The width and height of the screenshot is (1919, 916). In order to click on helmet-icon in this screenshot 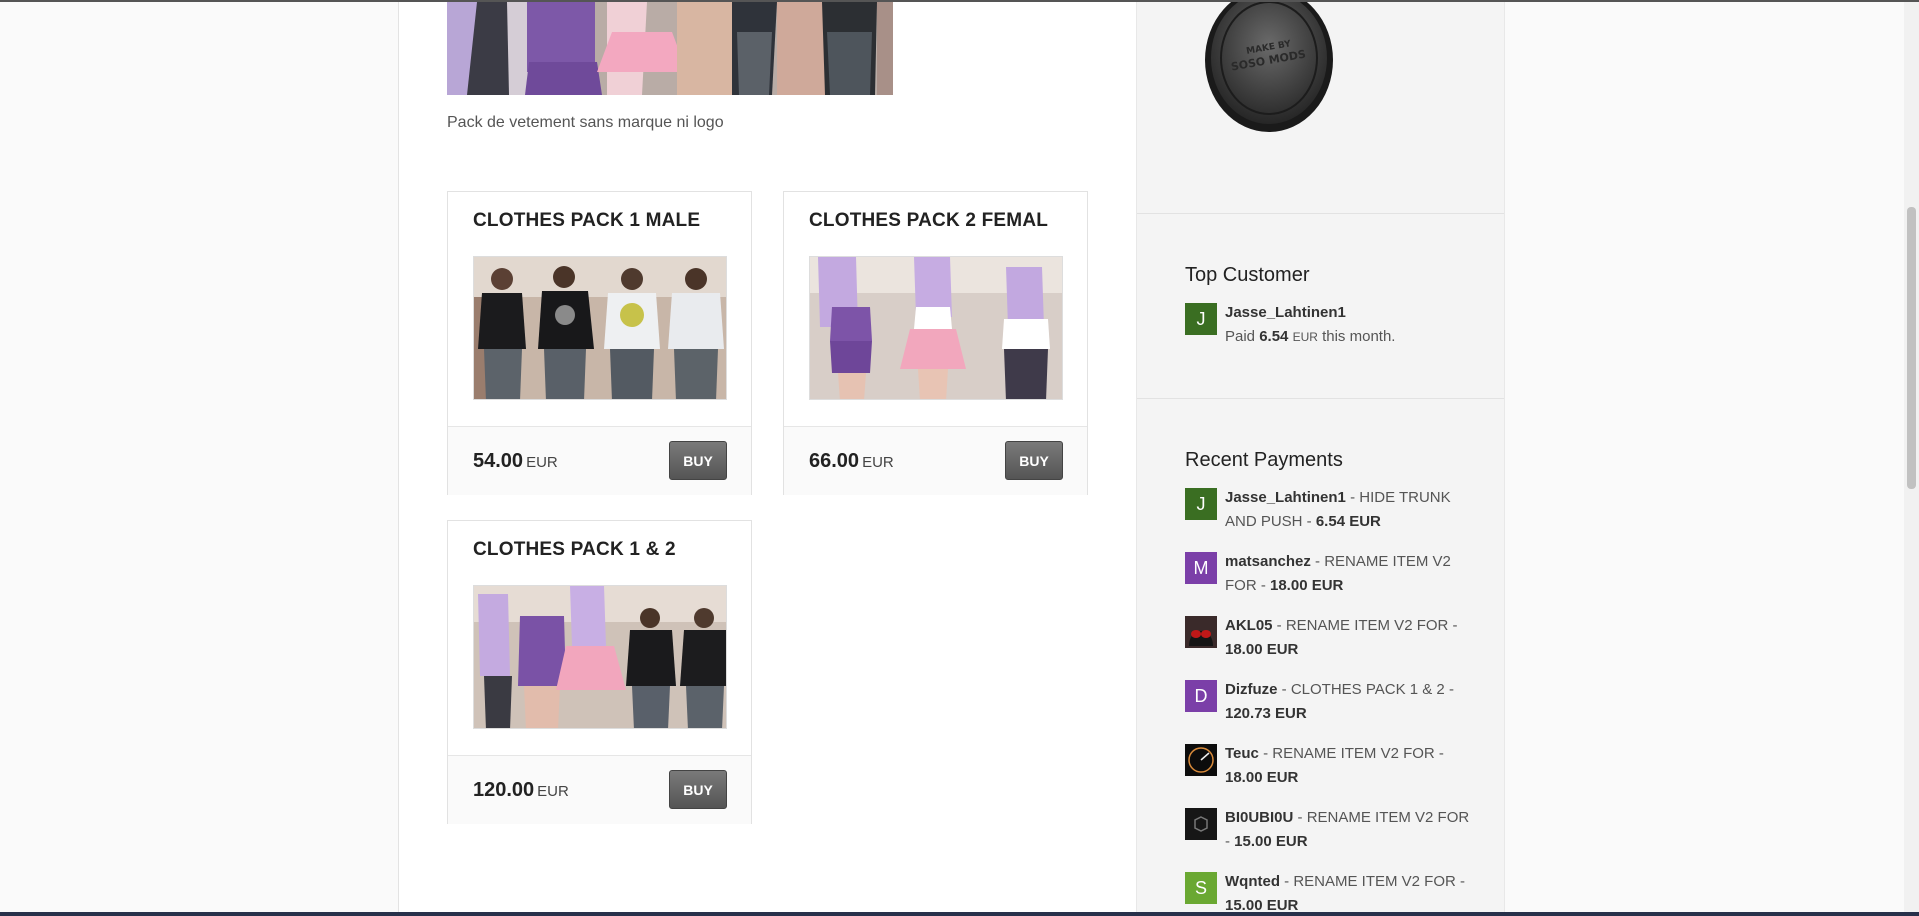, I will do `click(1201, 632)`.